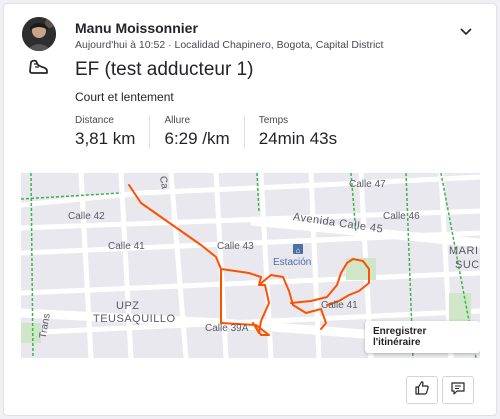 This screenshot has height=419, width=500. Describe the element at coordinates (227, 328) in the screenshot. I see `map-label-calle-39a: Calle 39A` at that location.